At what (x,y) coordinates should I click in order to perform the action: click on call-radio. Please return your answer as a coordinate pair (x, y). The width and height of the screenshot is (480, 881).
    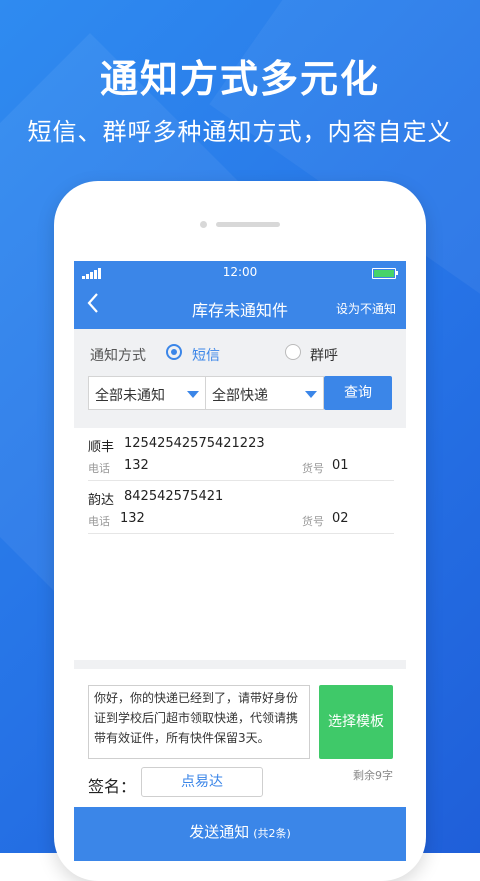
    Looking at the image, I should click on (293, 352).